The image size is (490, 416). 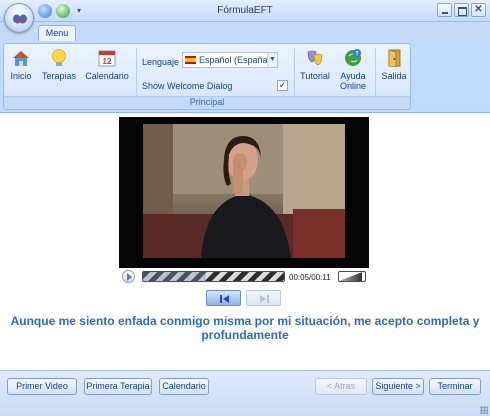 I want to click on ribbon-group-label: Principal, so click(x=207, y=102).